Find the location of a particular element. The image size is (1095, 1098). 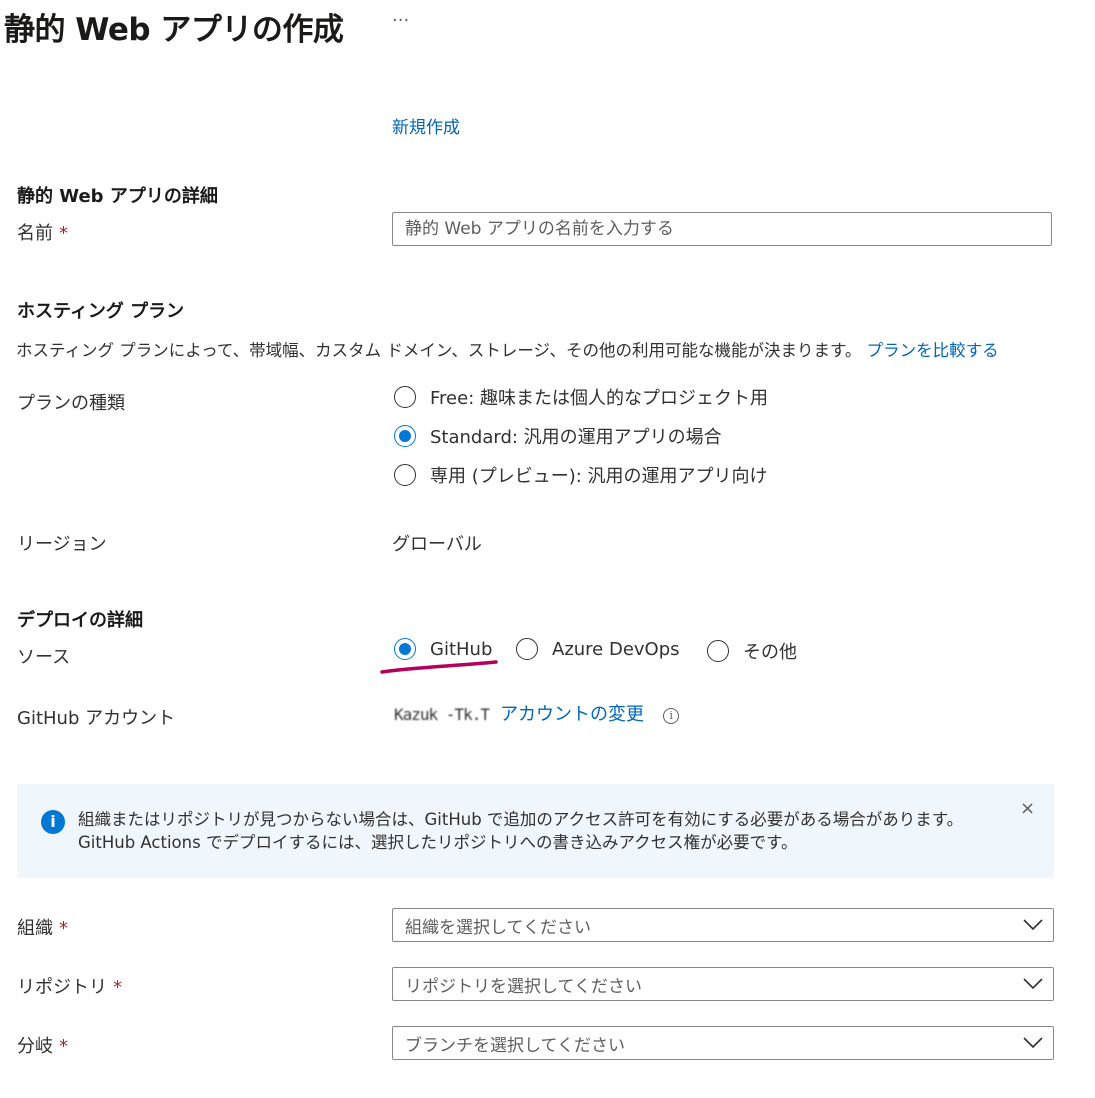

plan-option-label: 専用 (プレビュー): 汎用の運用アプリ向け is located at coordinates (599, 476).